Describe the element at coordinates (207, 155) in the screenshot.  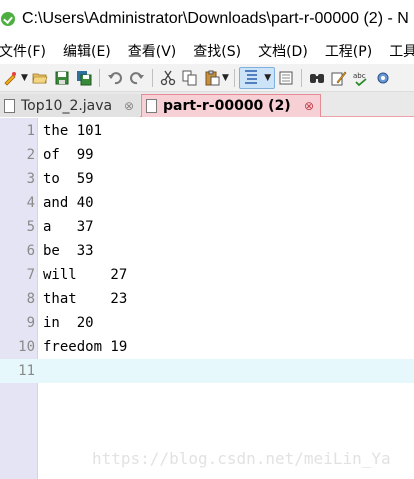
I see `editor-line: 2 of 99` at that location.